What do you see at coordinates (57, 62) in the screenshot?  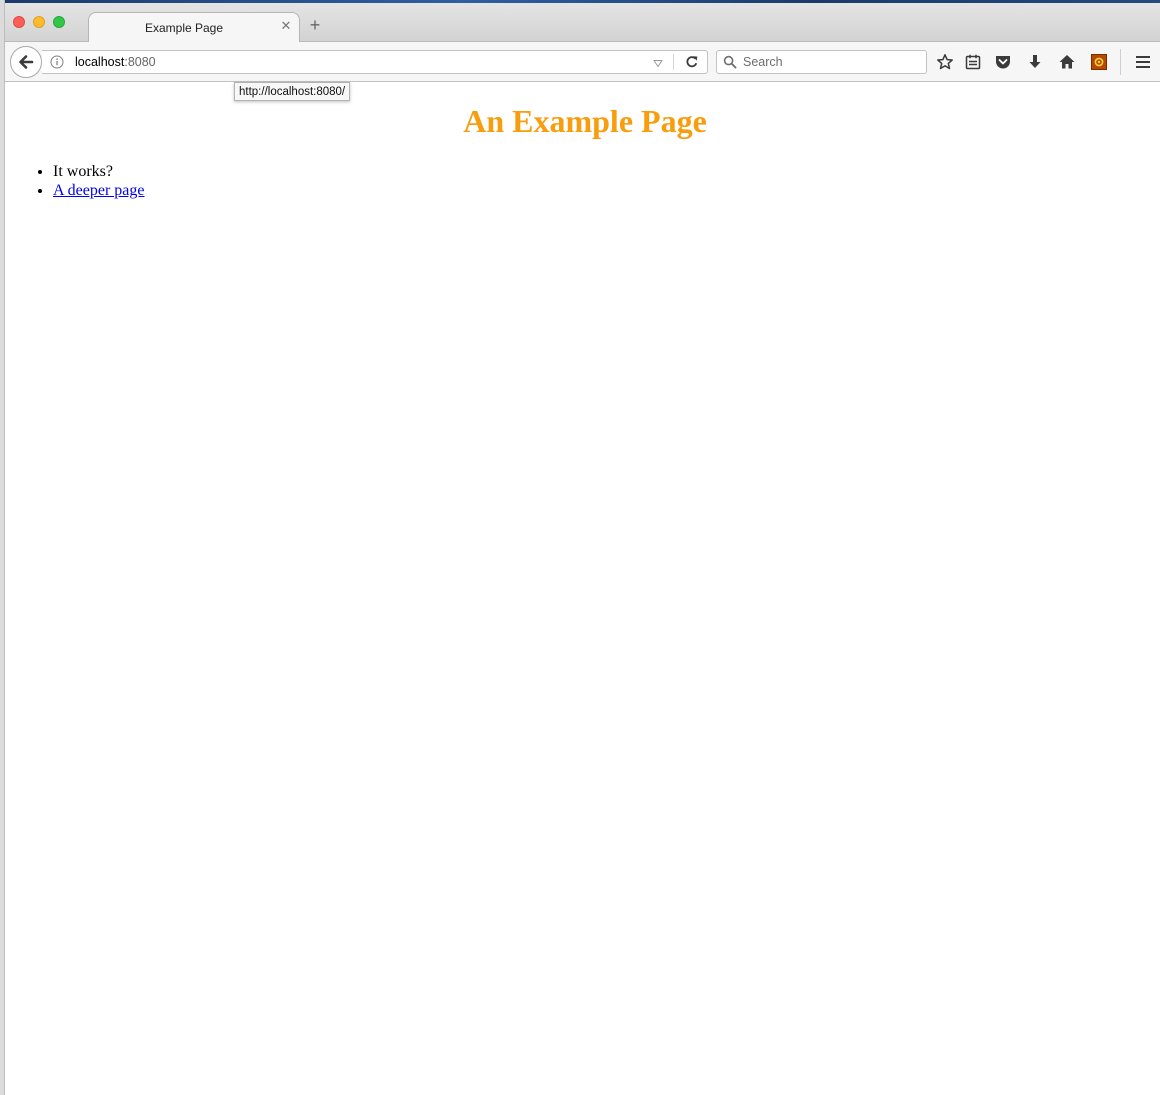 I see `info-icon` at bounding box center [57, 62].